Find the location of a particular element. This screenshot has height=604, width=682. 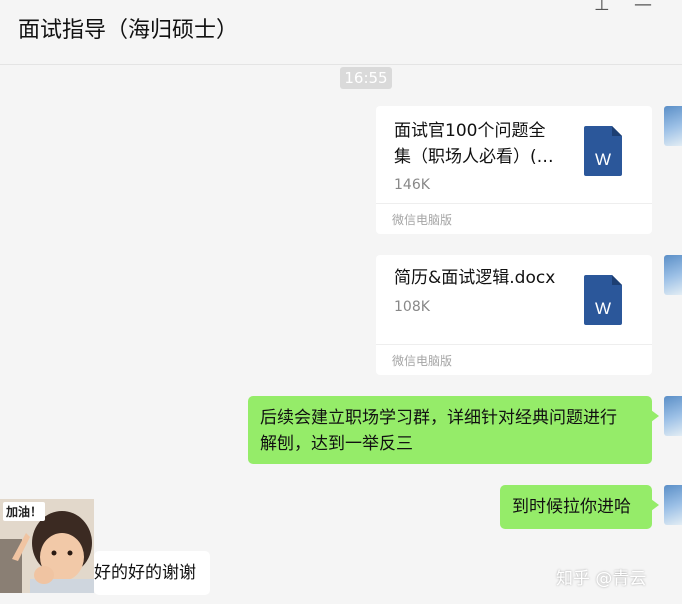

minimize-button: — is located at coordinates (643, 7).